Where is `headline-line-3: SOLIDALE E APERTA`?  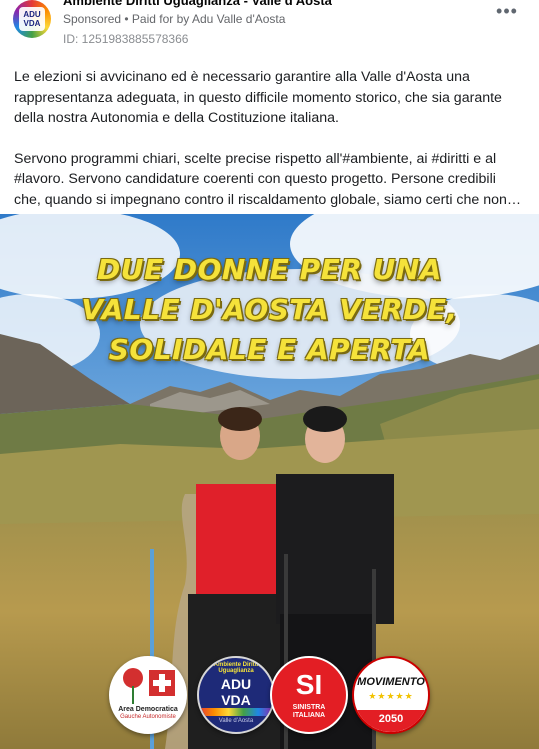
headline-line-3: SOLIDALE E APERTA is located at coordinates (269, 349).